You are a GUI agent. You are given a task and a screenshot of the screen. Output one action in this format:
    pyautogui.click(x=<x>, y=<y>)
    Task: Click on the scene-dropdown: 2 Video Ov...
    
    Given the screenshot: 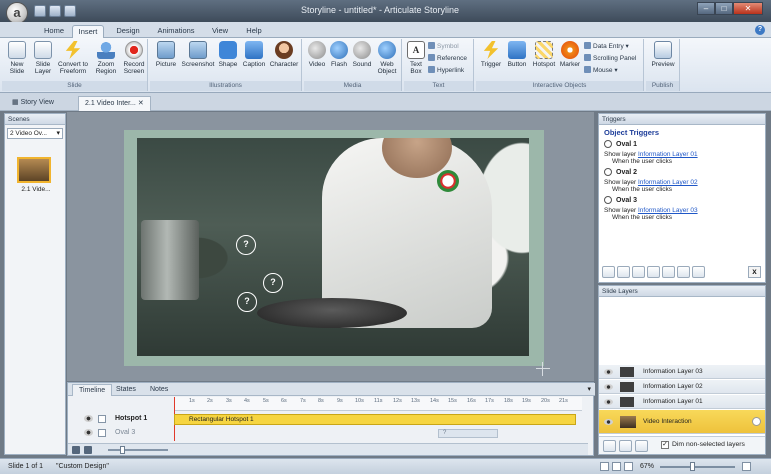 What is the action you would take?
    pyautogui.click(x=35, y=133)
    